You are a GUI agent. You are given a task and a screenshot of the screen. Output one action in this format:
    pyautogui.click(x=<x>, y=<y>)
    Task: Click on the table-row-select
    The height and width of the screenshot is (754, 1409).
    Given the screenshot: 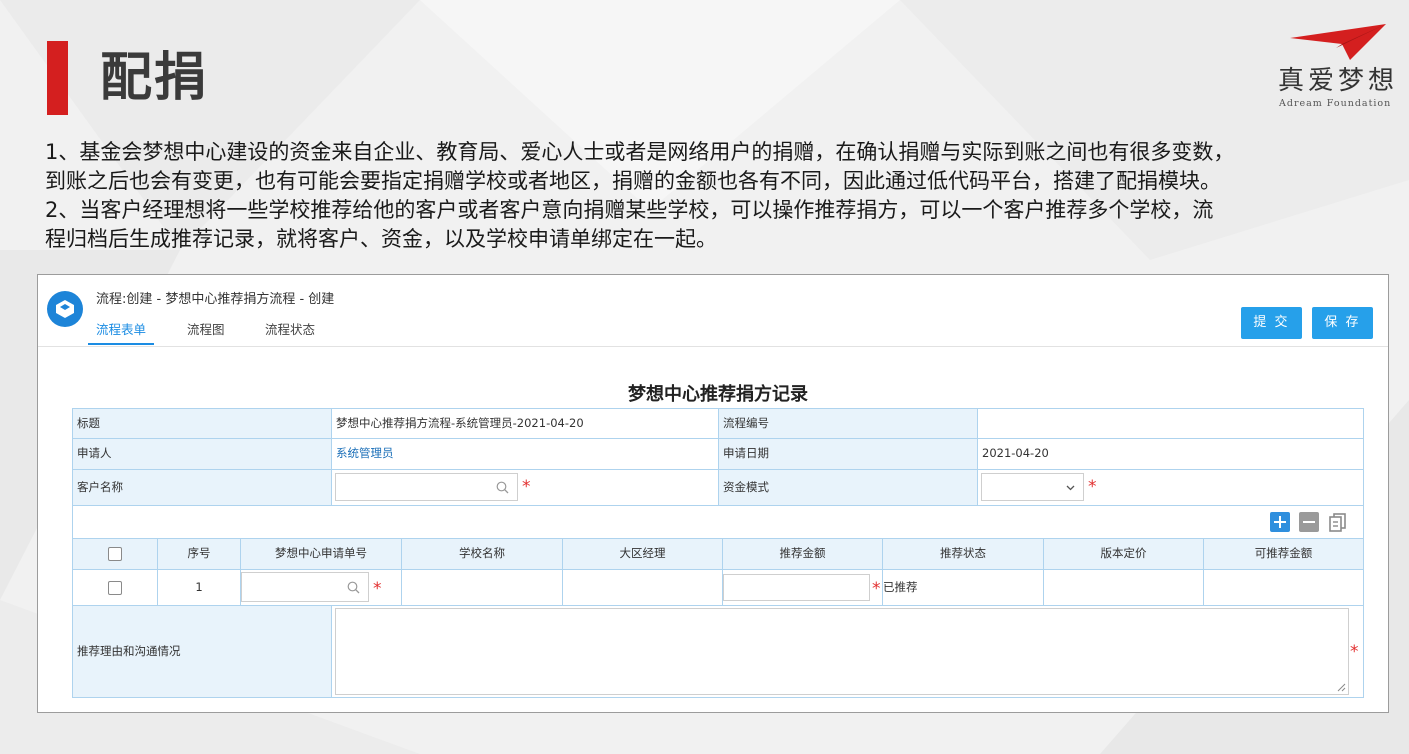 What is the action you would take?
    pyautogui.click(x=115, y=587)
    